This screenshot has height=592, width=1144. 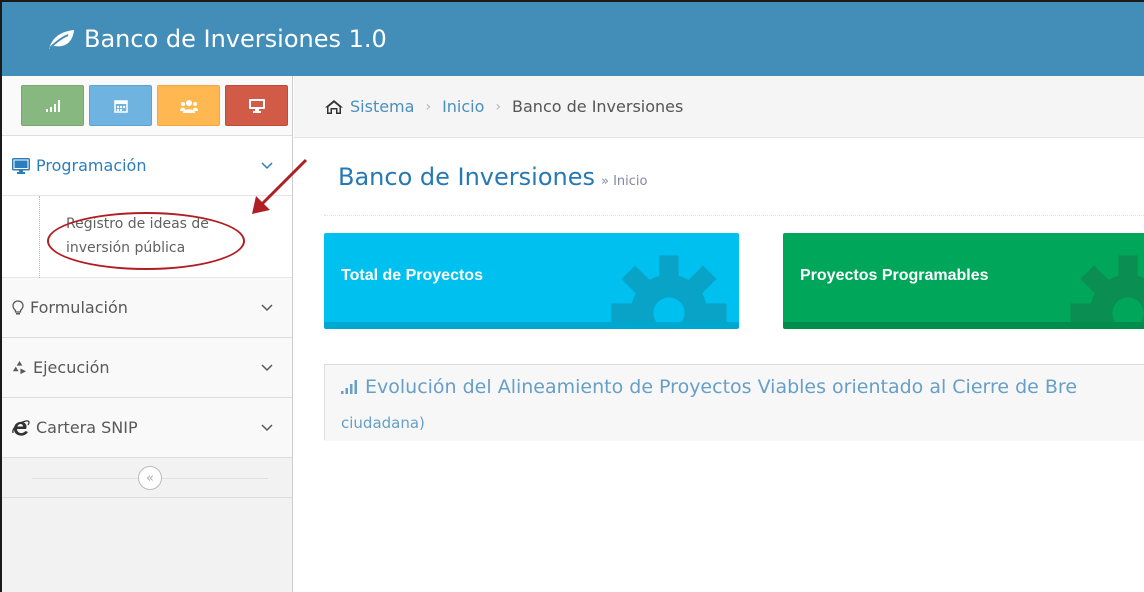 What do you see at coordinates (466, 177) in the screenshot?
I see `page-title: Banco de Inversiones` at bounding box center [466, 177].